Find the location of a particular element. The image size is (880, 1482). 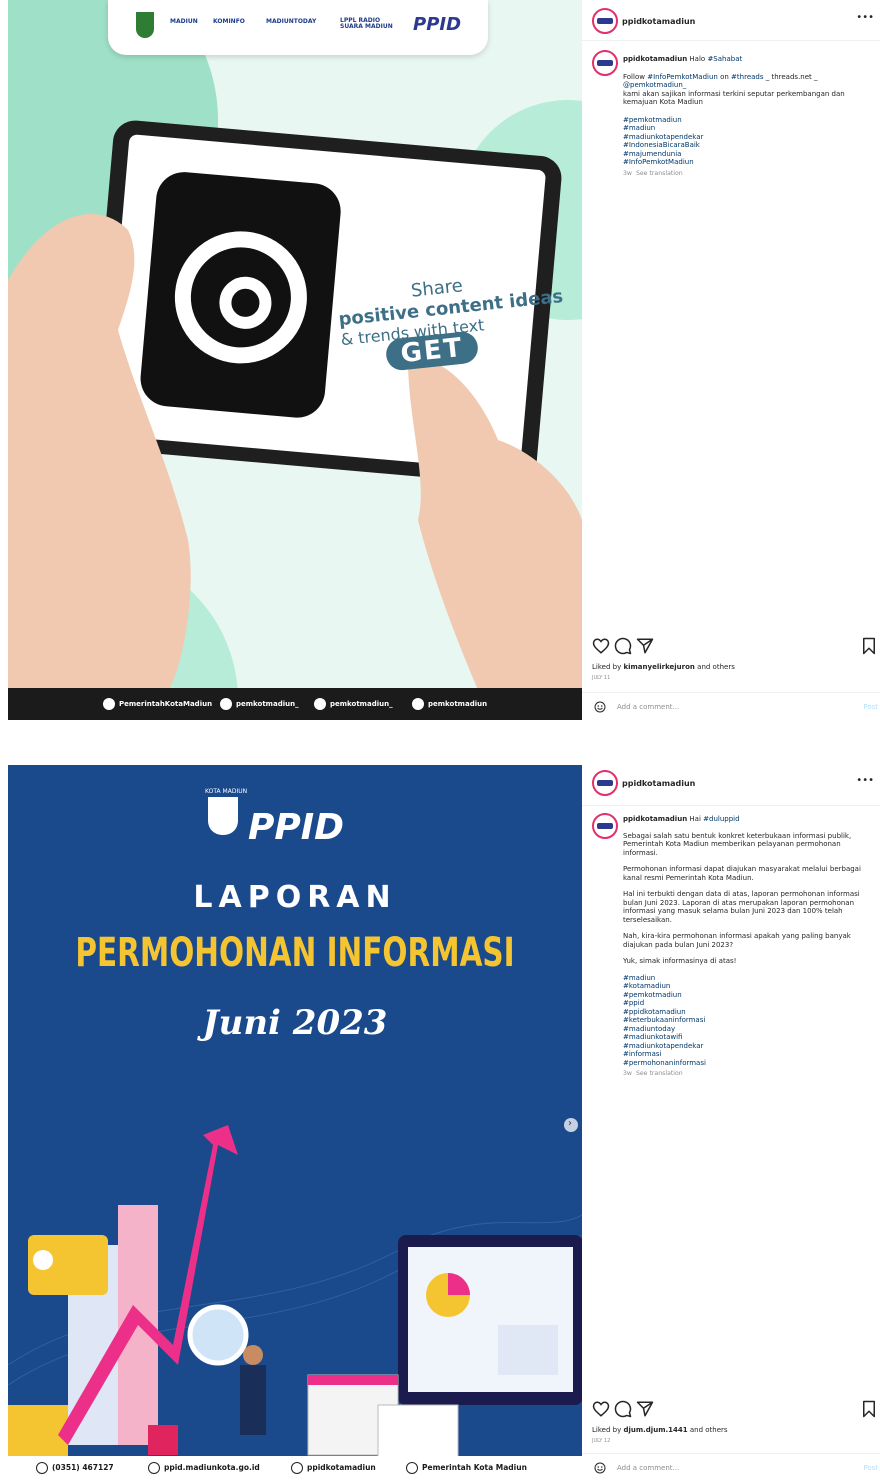

hashtag-link: #threads is located at coordinates (747, 77).